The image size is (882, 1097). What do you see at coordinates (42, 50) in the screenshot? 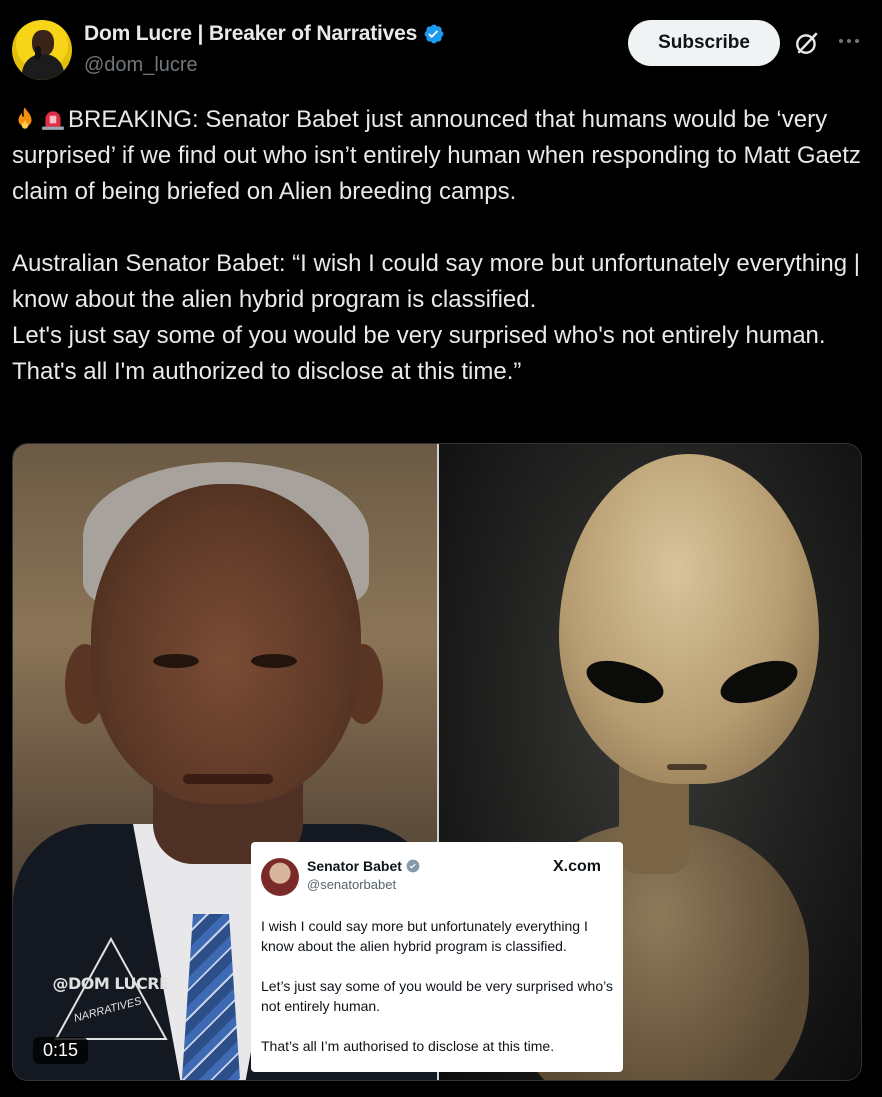
I see `author-avatar` at bounding box center [42, 50].